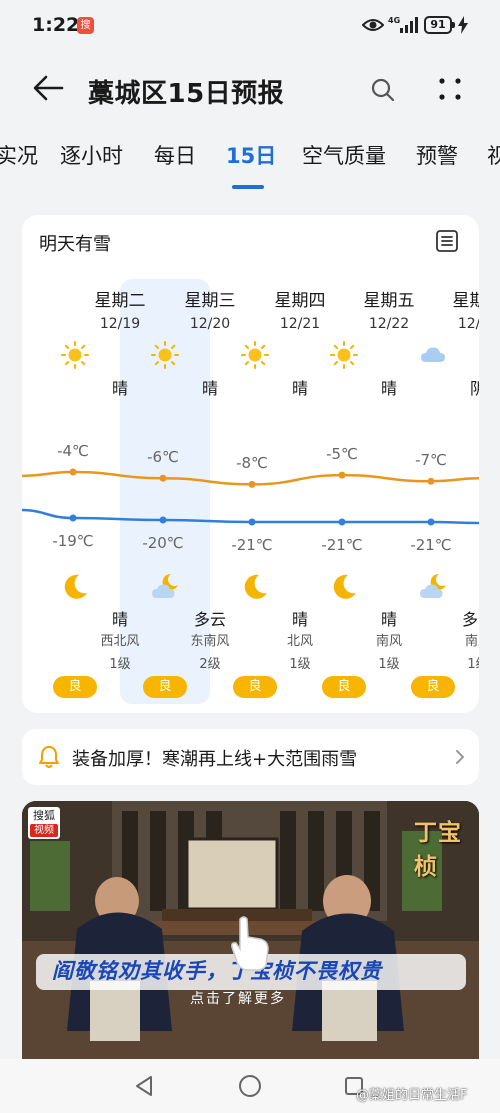 This screenshot has width=500, height=1113. I want to click on tab-daily: 每日, so click(175, 155).